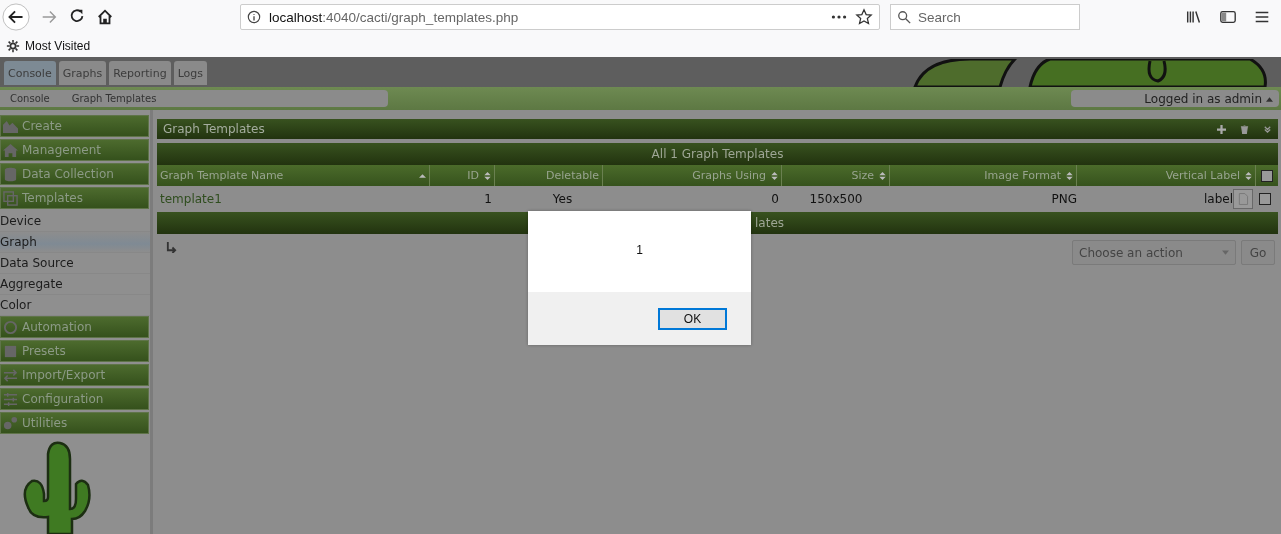 The height and width of the screenshot is (534, 1281). What do you see at coordinates (692, 318) in the screenshot?
I see `ok-button: OK` at bounding box center [692, 318].